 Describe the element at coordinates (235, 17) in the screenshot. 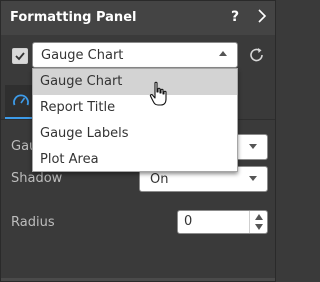

I see `help-icon: ?` at that location.